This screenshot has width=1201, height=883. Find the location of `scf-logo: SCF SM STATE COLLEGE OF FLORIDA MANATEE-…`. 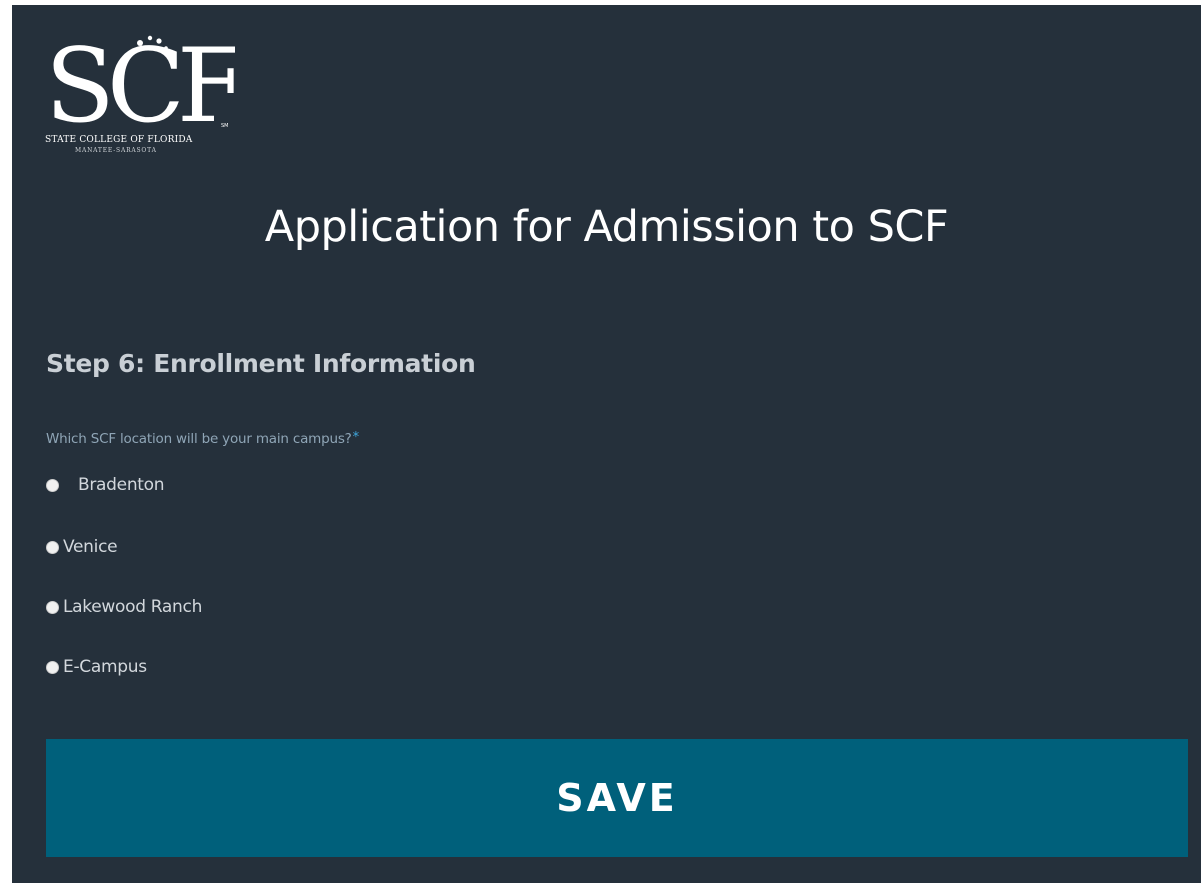

scf-logo: SCF SM STATE COLLEGE OF FLORIDA MANATEE-… is located at coordinates (140, 97).